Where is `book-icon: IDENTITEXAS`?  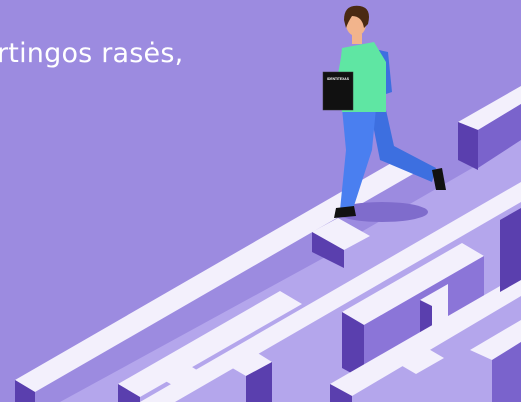 book-icon: IDENTITEXAS is located at coordinates (338, 91).